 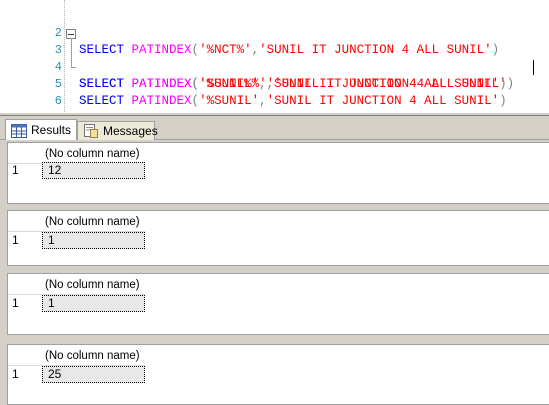 I want to click on text-caret, so click(x=533, y=67).